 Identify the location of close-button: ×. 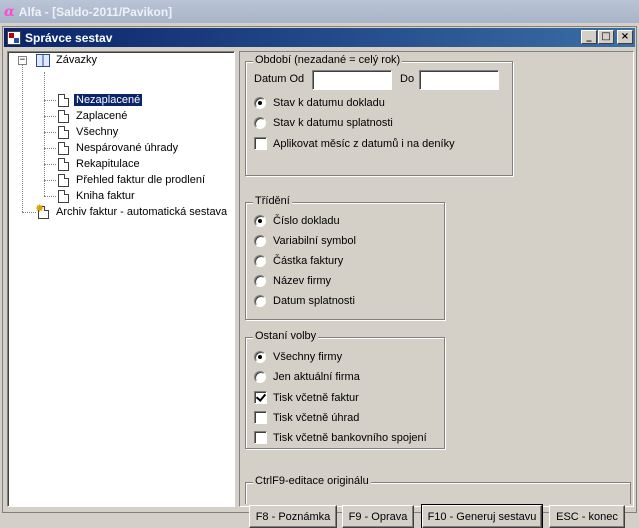
(625, 37).